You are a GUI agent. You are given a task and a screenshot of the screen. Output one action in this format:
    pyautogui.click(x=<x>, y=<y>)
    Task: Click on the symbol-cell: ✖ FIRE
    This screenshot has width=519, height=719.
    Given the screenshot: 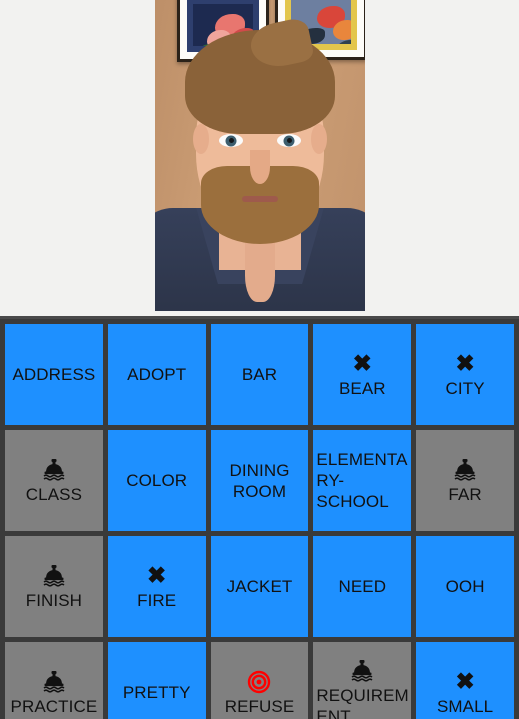 What is the action you would take?
    pyautogui.click(x=156, y=586)
    